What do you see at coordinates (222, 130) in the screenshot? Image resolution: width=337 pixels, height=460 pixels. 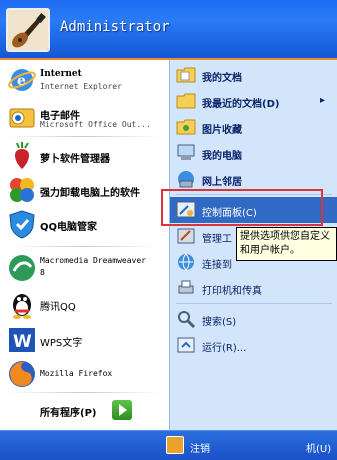 I see `my-pictures-label: 图片收藏` at bounding box center [222, 130].